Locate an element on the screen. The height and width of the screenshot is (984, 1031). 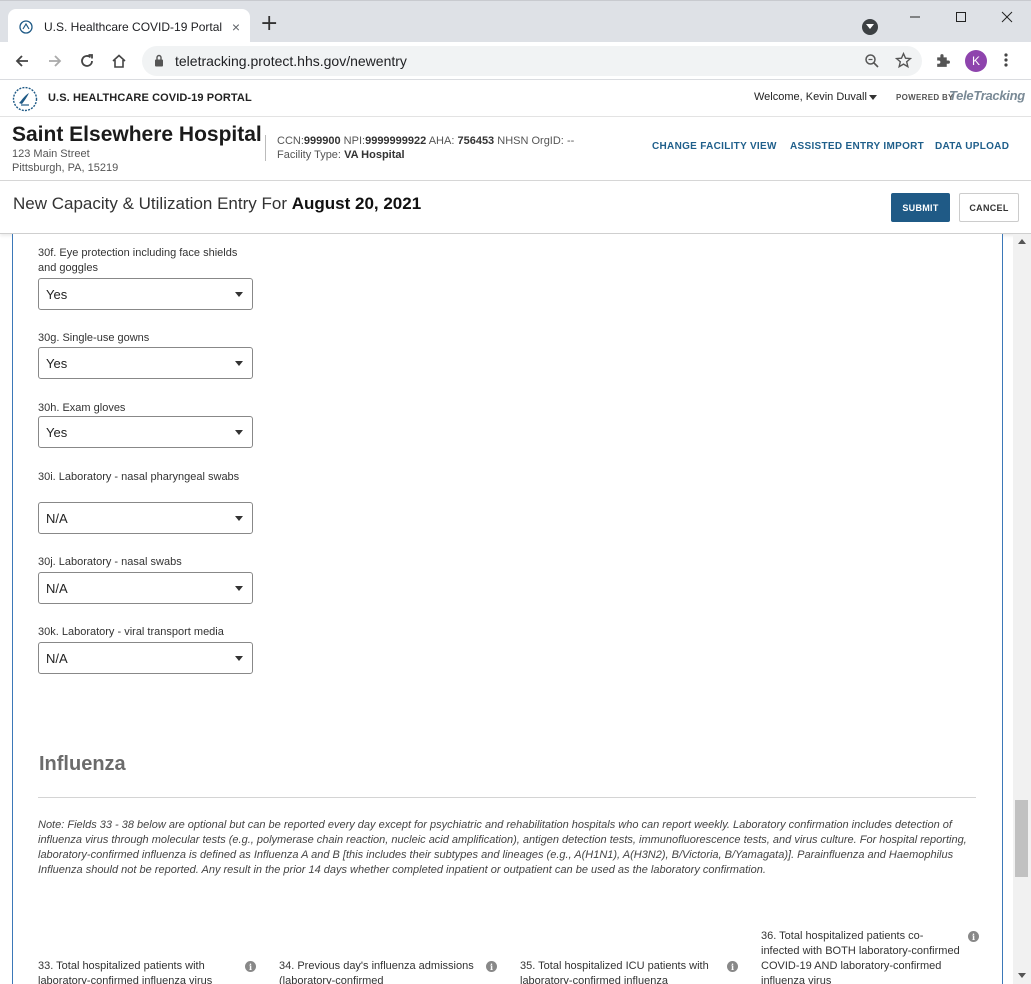
field-30h: 30h. Exam gloves Yes is located at coordinates (146, 424).